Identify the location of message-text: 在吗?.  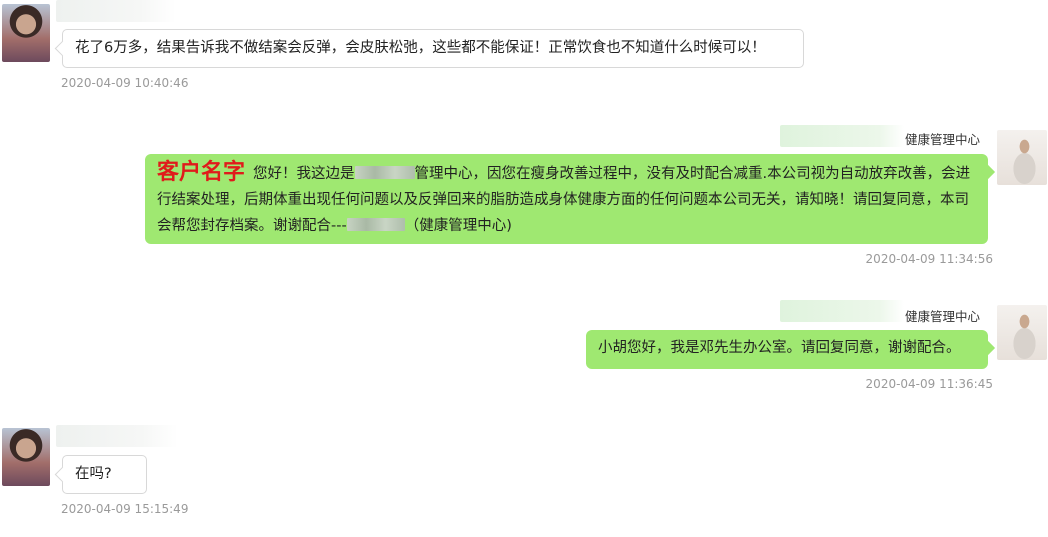
(93, 474).